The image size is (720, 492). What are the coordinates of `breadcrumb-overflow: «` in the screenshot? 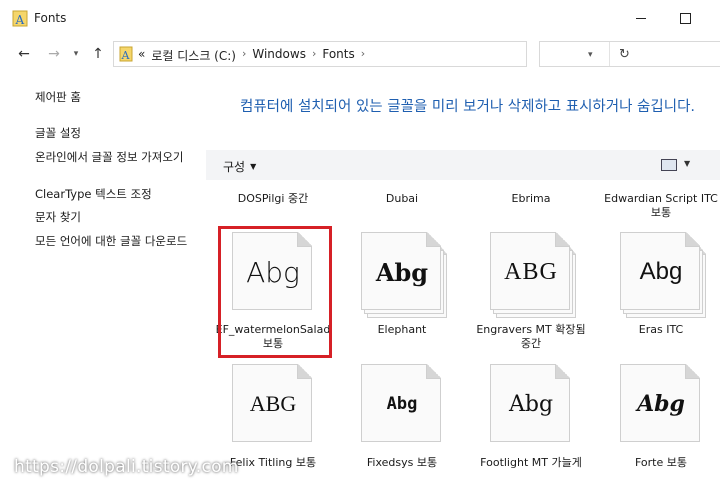 It's located at (141, 55).